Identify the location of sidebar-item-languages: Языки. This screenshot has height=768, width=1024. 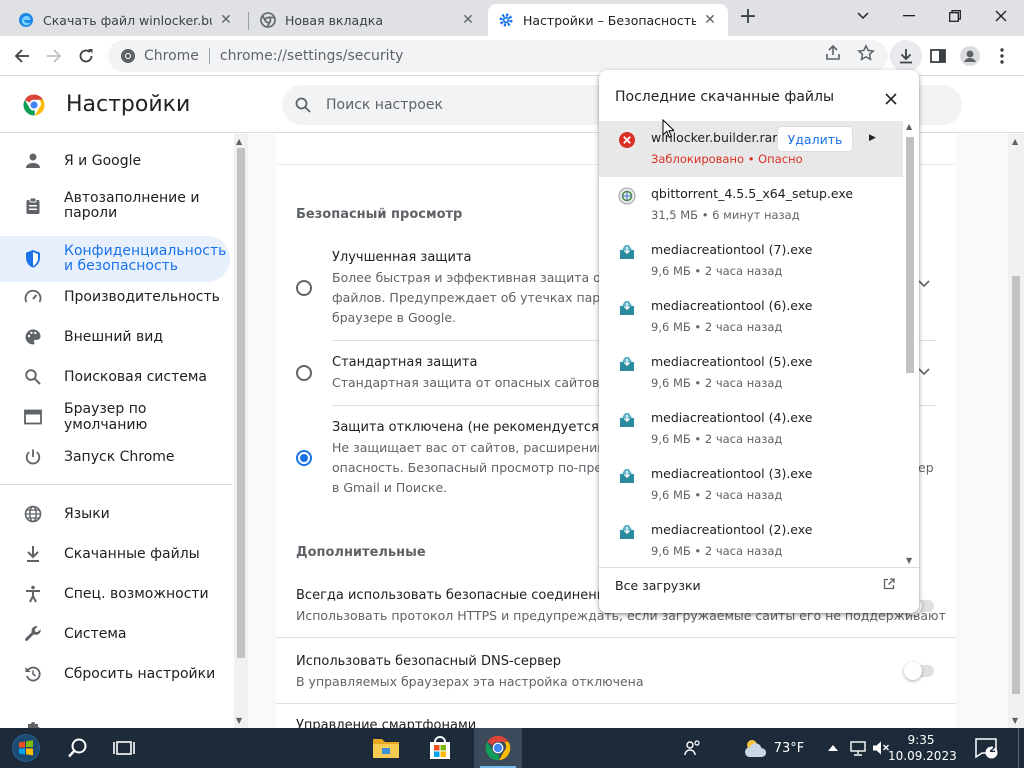
(115, 514).